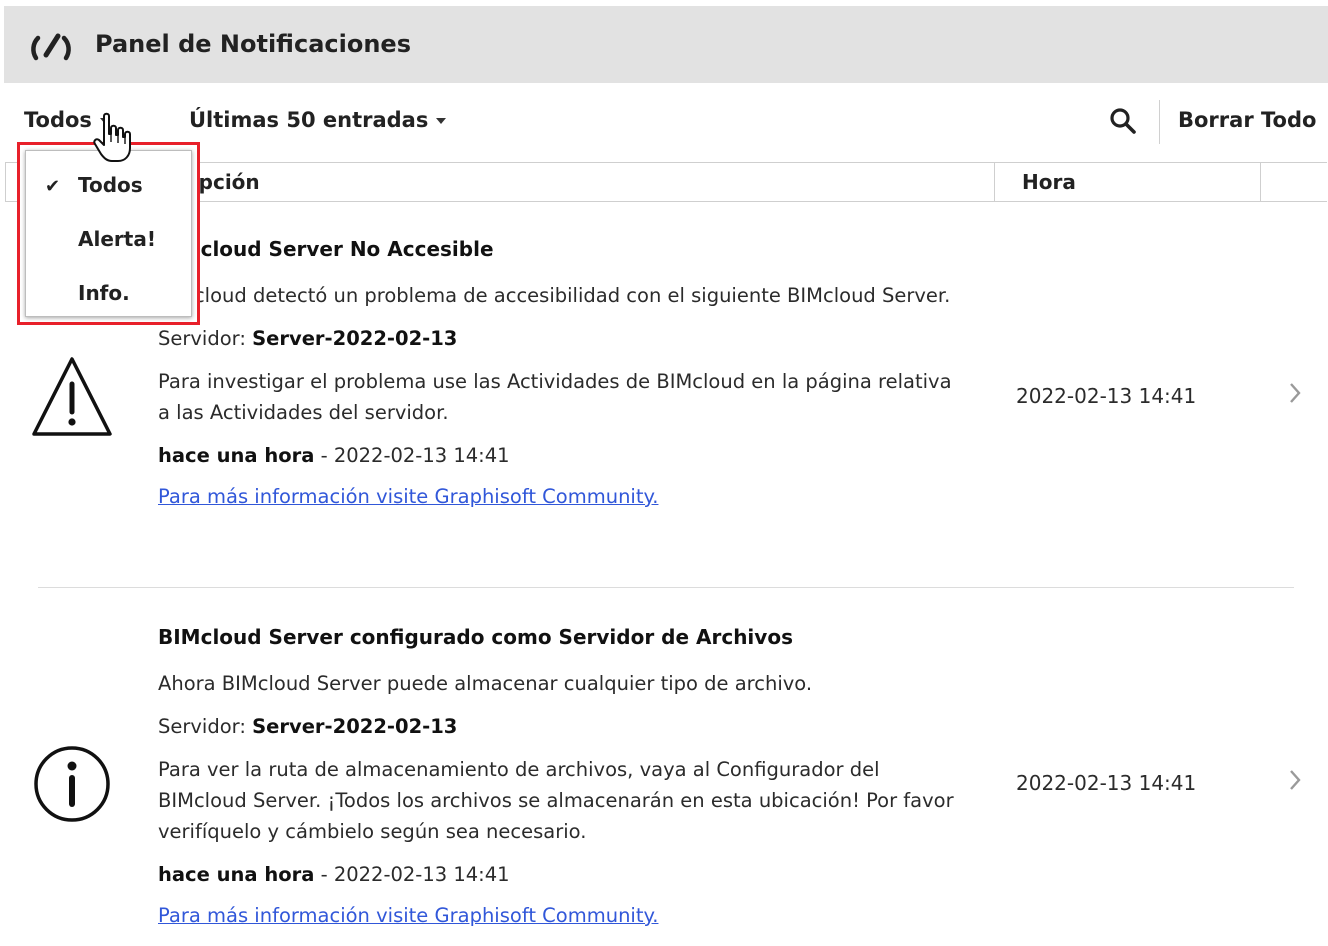 This screenshot has width=1328, height=946. What do you see at coordinates (104, 293) in the screenshot?
I see `filter-menu-item-label: Info.` at bounding box center [104, 293].